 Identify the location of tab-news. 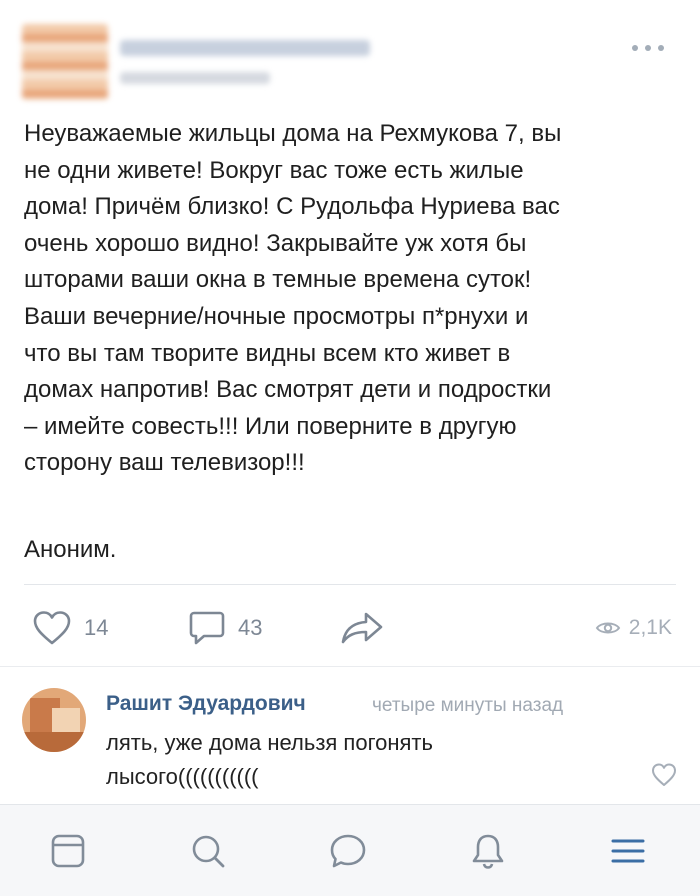
(68, 851).